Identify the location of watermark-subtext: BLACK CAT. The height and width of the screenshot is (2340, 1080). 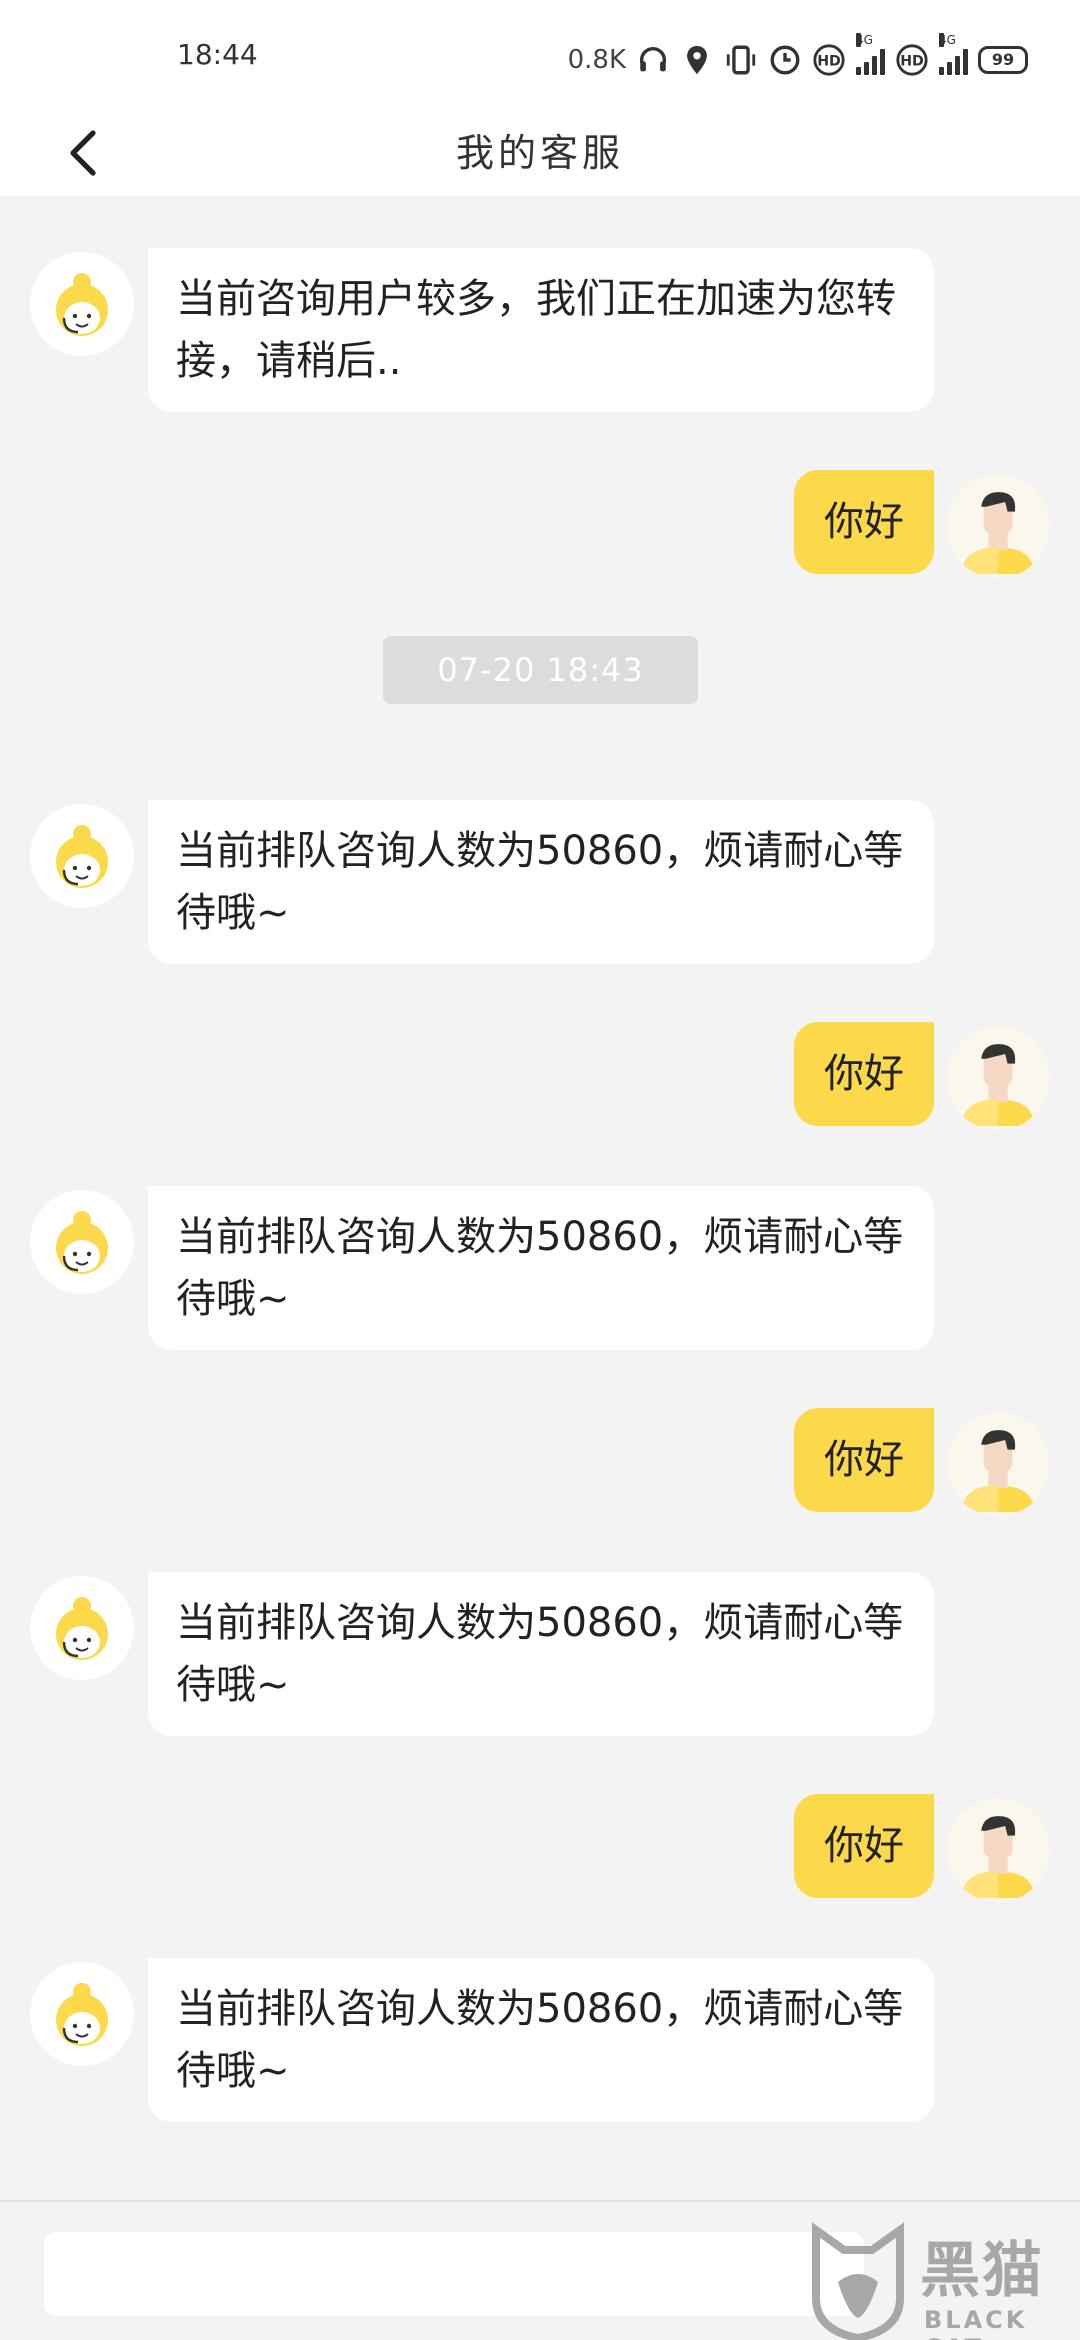
(976, 2323).